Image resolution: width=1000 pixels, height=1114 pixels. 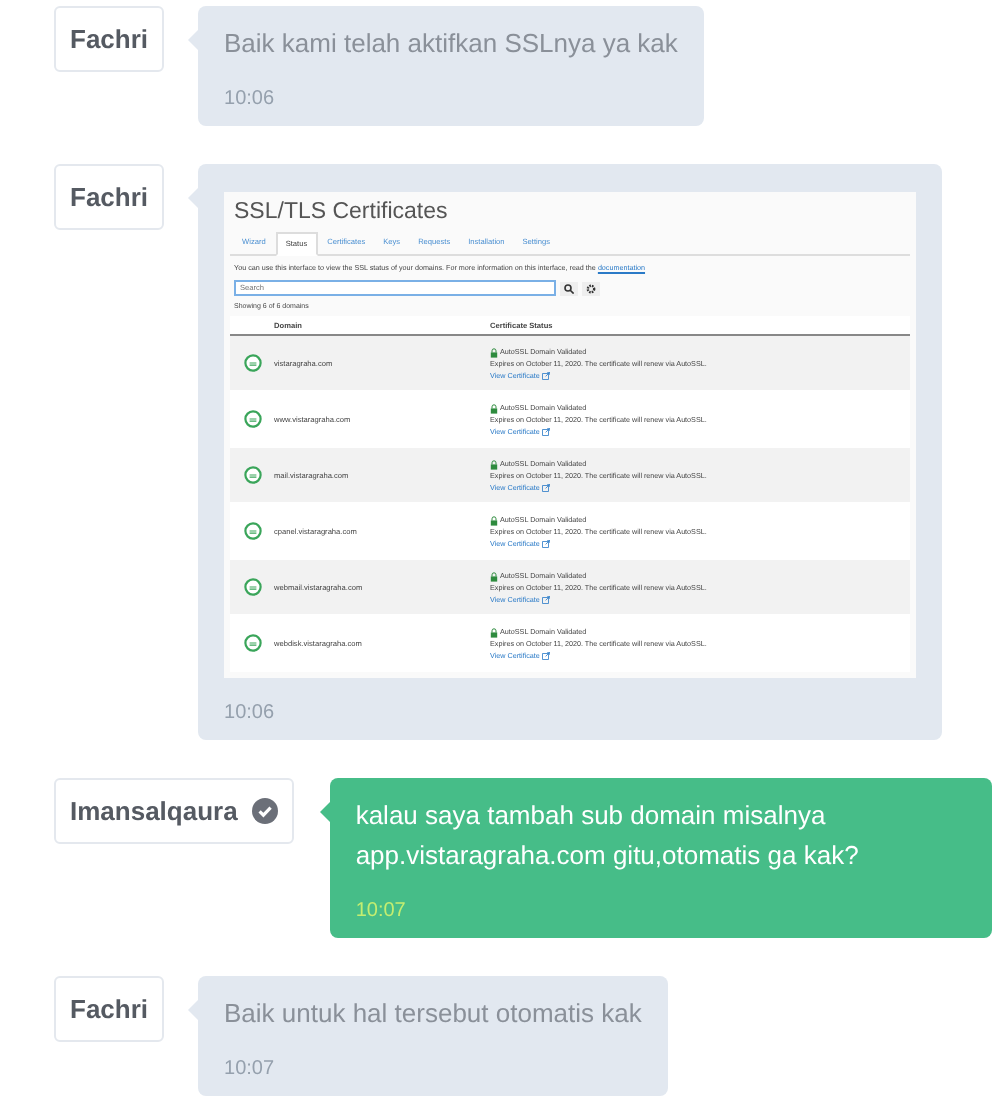 I want to click on settings-button, so click(x=591, y=288).